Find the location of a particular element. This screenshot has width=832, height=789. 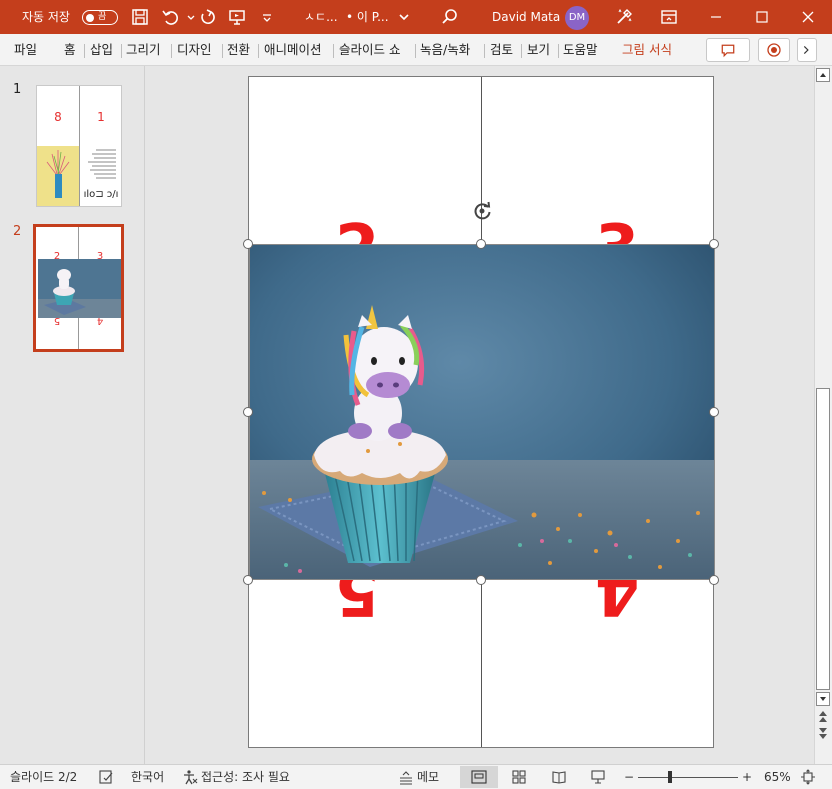

status-bar: 슬라이드 2/2 한국어 접근성: 조사 필요 메모 − + 65% is located at coordinates (416, 776).